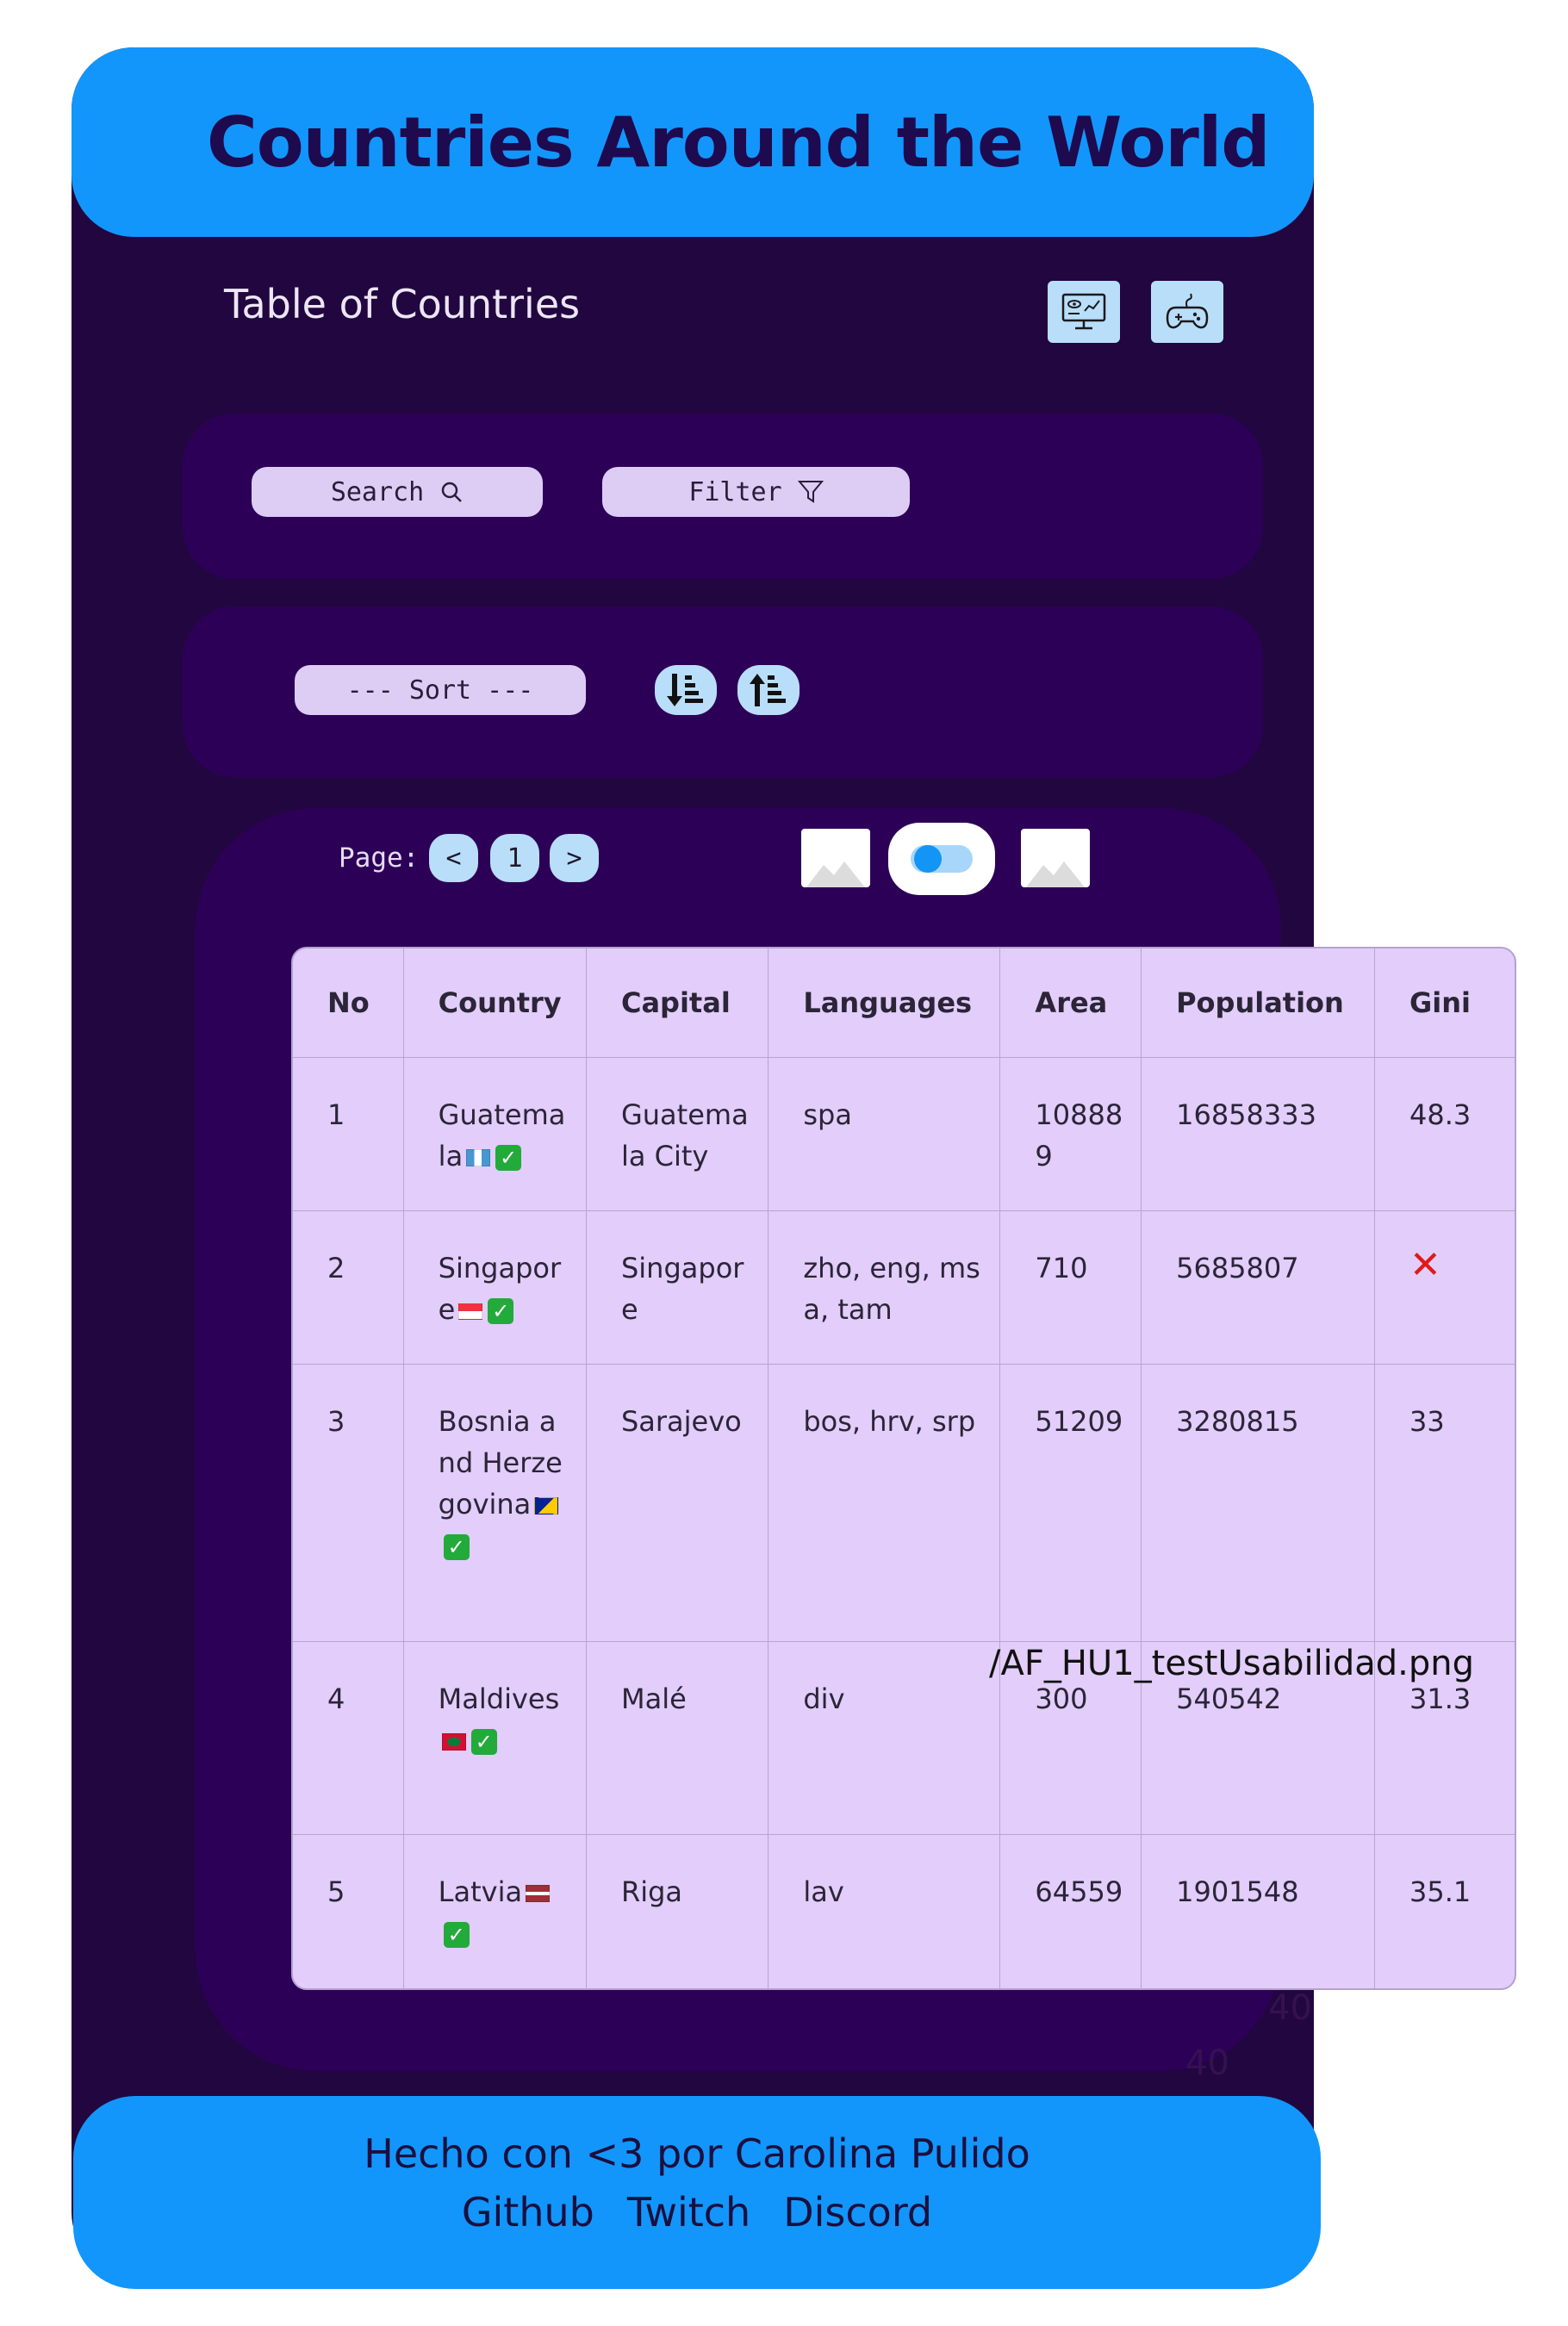 The height and width of the screenshot is (2326, 1568). What do you see at coordinates (1259, 1135) in the screenshot?
I see `cell-population: 16858333` at bounding box center [1259, 1135].